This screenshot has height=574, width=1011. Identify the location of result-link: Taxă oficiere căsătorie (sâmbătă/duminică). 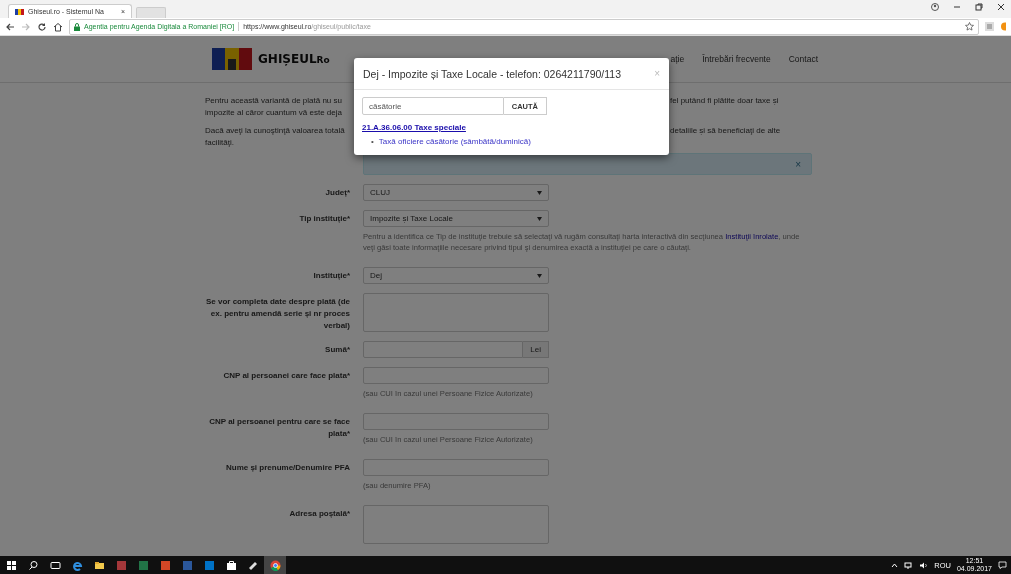
(454, 141).